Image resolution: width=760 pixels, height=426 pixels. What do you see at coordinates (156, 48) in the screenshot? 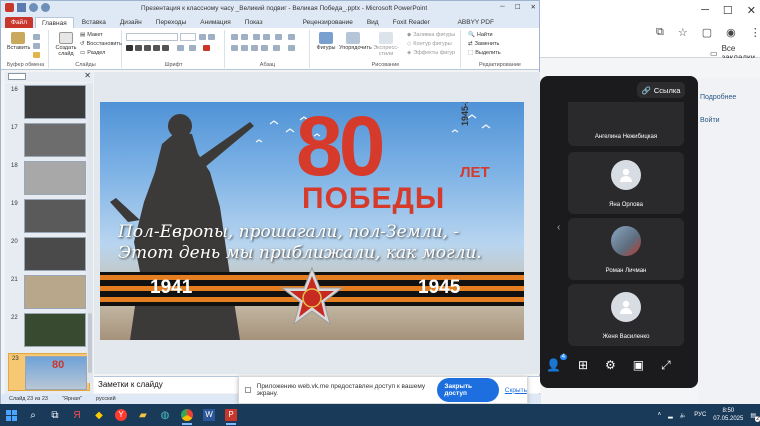
I see `shadow-icon` at bounding box center [156, 48].